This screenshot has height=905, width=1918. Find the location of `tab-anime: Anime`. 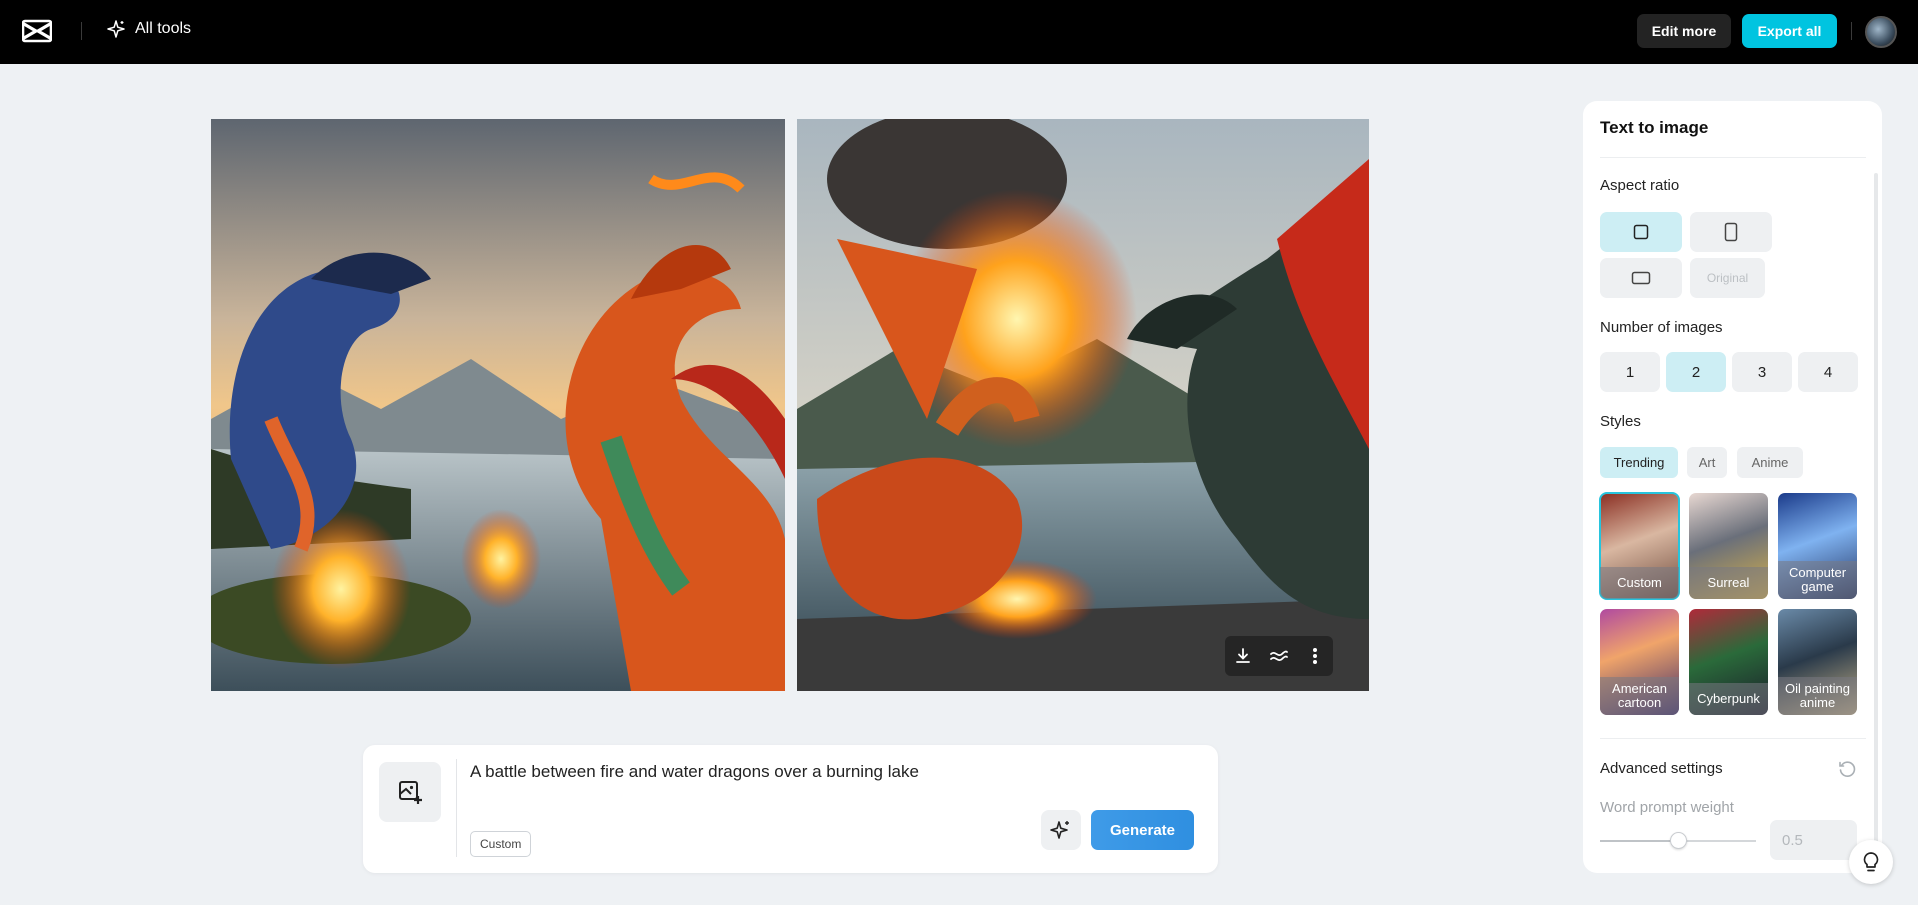

tab-anime: Anime is located at coordinates (1770, 462).